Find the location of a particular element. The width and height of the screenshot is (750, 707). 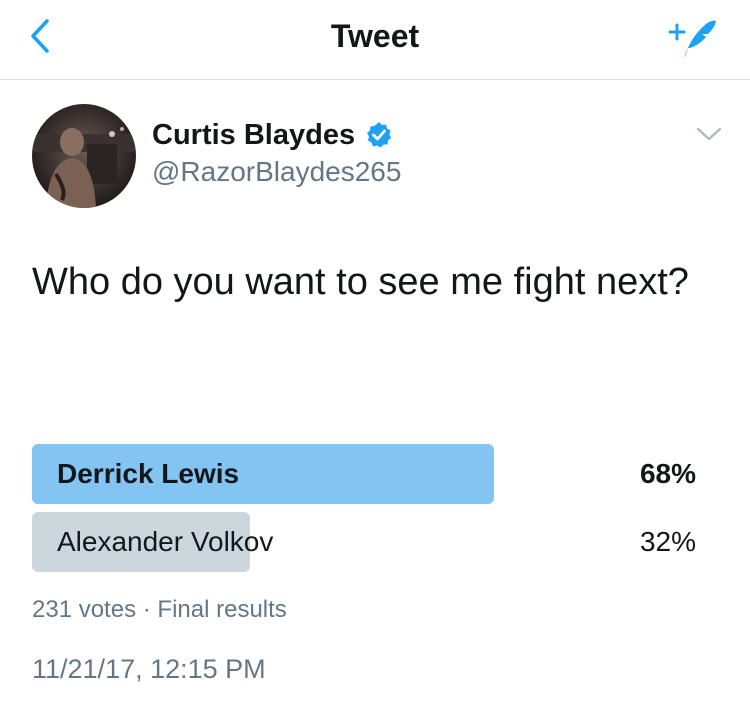

poll-option-label: Derrick Lewis is located at coordinates (148, 473).